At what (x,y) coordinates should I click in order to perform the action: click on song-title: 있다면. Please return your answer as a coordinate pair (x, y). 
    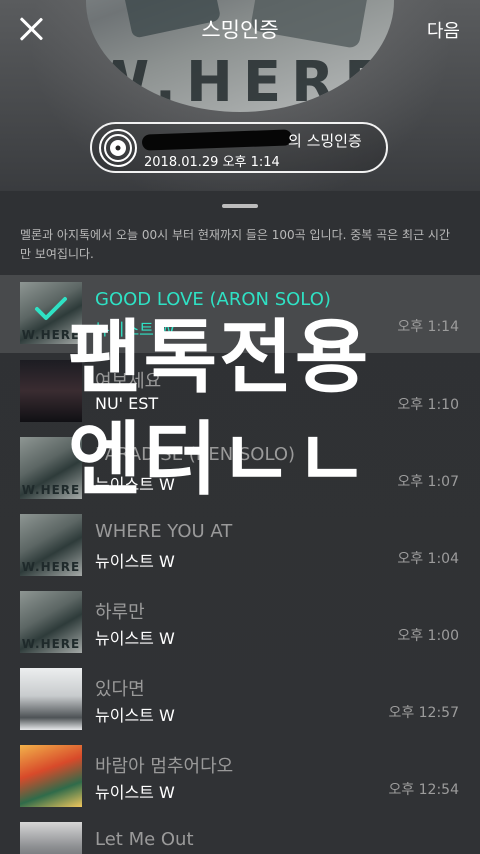
    Looking at the image, I should click on (120, 689).